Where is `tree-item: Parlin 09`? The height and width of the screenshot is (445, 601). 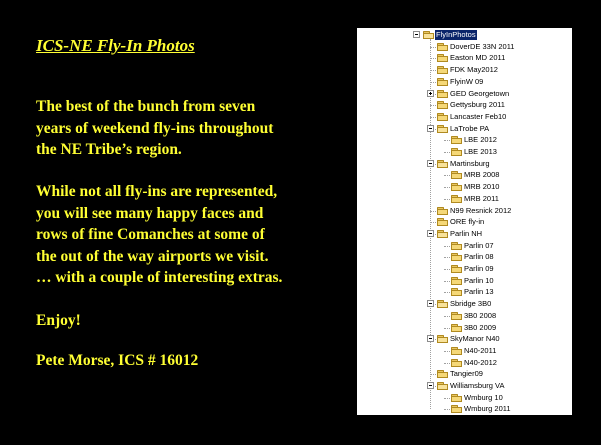 tree-item: Parlin 09 is located at coordinates (464, 269).